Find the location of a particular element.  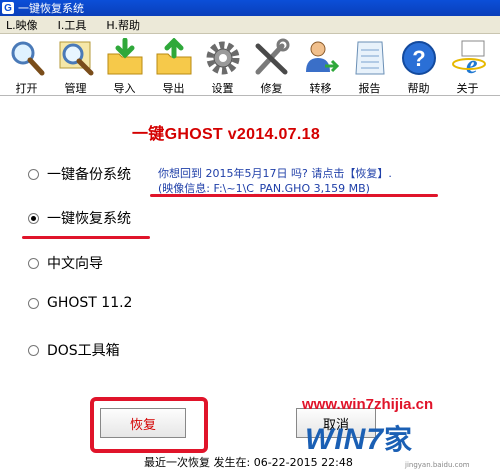

watermark-logo: WIN7家 is located at coordinates (359, 439).